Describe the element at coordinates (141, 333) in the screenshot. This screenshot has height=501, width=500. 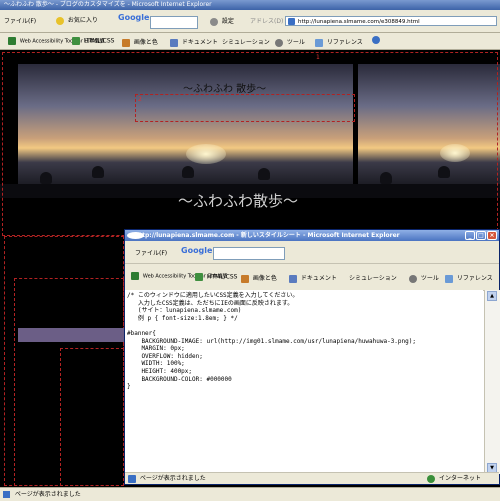
I see `css-line: #banner{` at that location.